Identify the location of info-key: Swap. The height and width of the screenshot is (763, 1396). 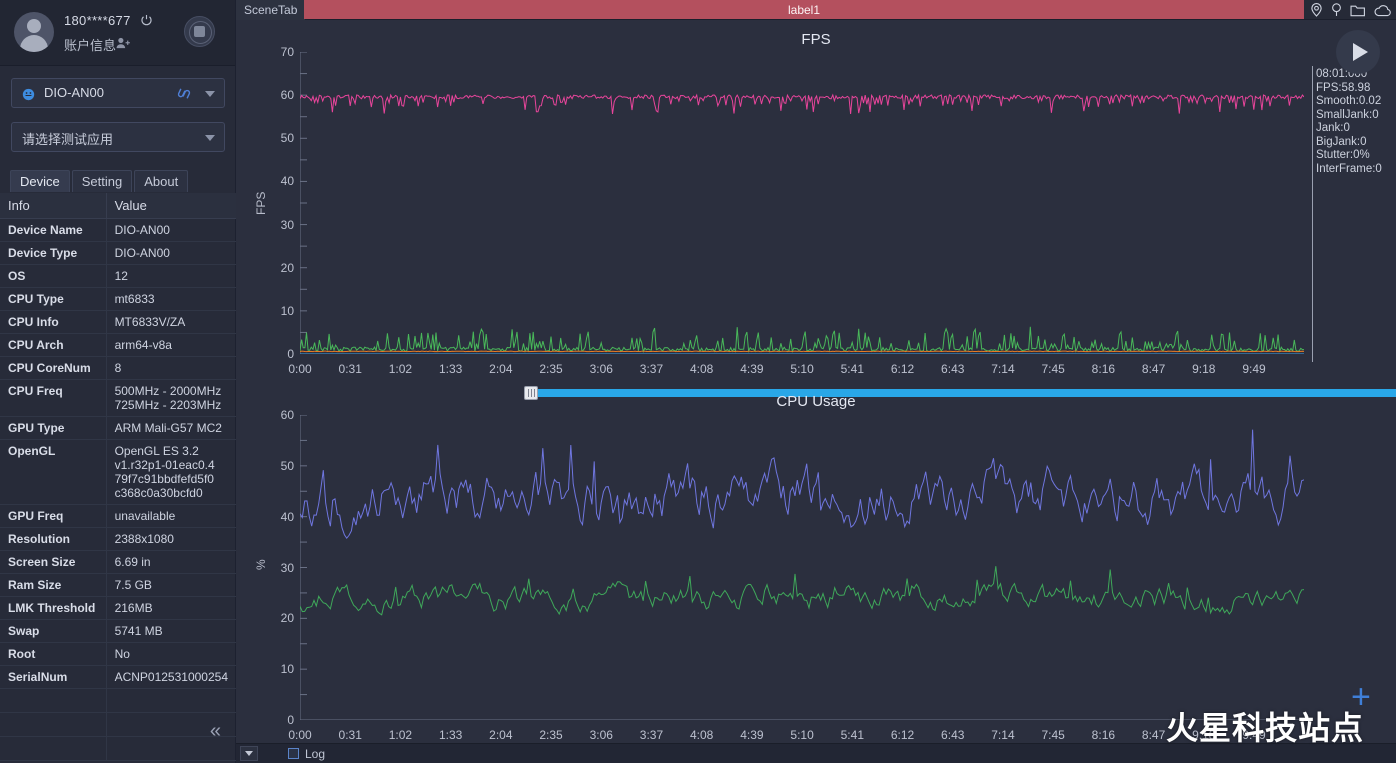
(53, 631).